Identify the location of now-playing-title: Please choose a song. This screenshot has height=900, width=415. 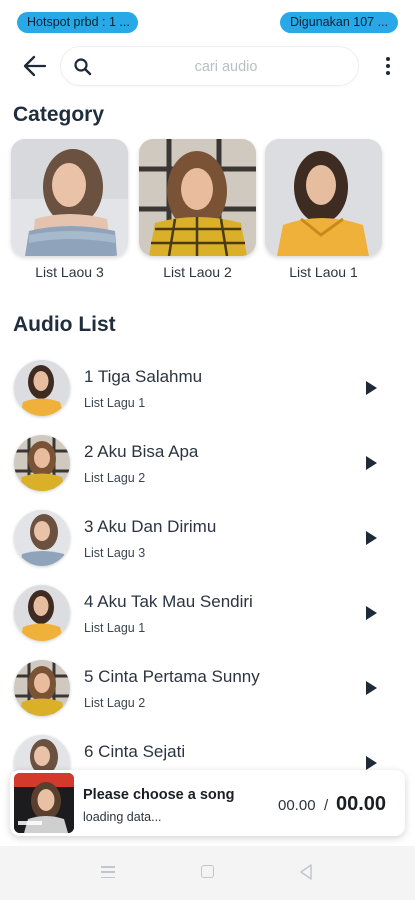
(159, 795).